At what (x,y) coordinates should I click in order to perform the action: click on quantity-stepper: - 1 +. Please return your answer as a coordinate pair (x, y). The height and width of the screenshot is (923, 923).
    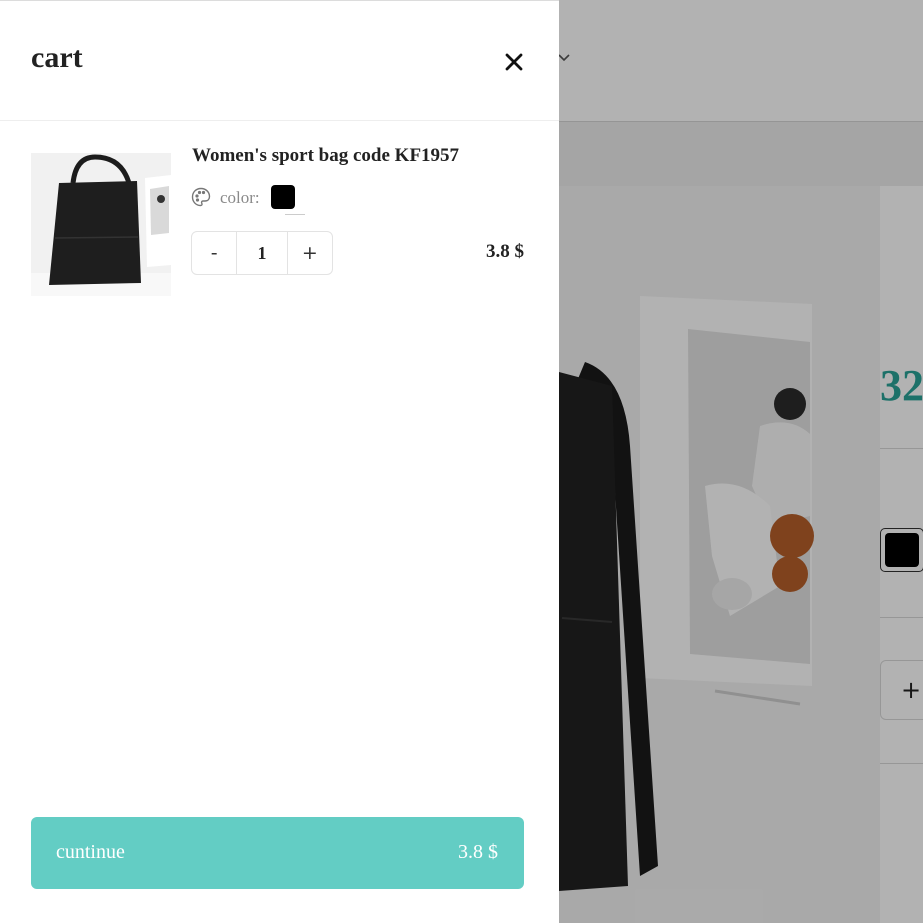
    Looking at the image, I should click on (262, 253).